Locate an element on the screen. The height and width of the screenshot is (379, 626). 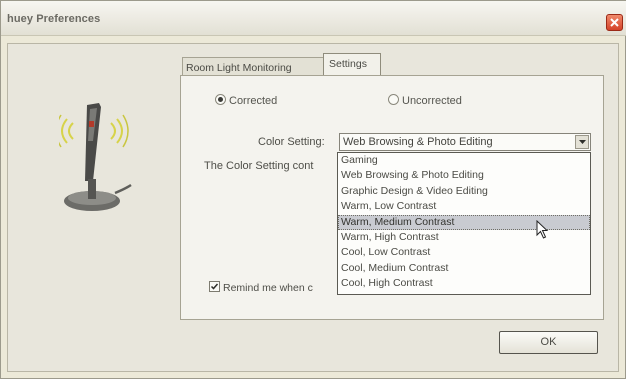
chevron-down-icon is located at coordinates (582, 142).